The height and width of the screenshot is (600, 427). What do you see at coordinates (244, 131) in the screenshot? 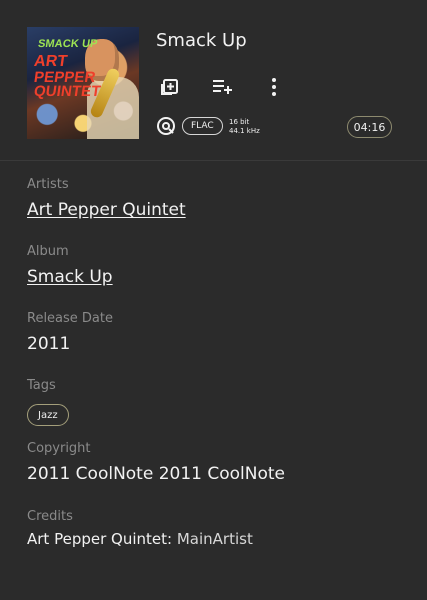
I see `sample-rate: 44.1 kHz` at bounding box center [244, 131].